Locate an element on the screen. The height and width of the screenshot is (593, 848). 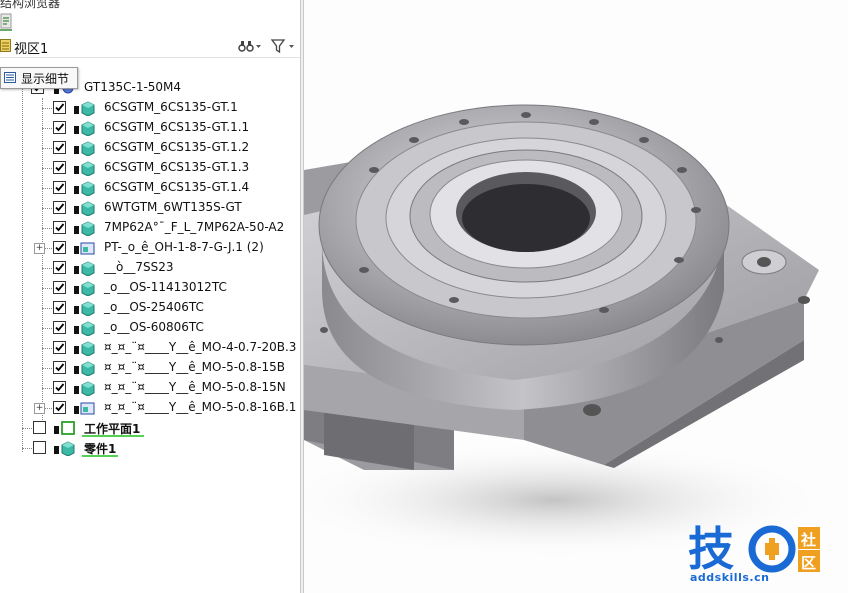
structure-tool-icon is located at coordinates (7, 22).